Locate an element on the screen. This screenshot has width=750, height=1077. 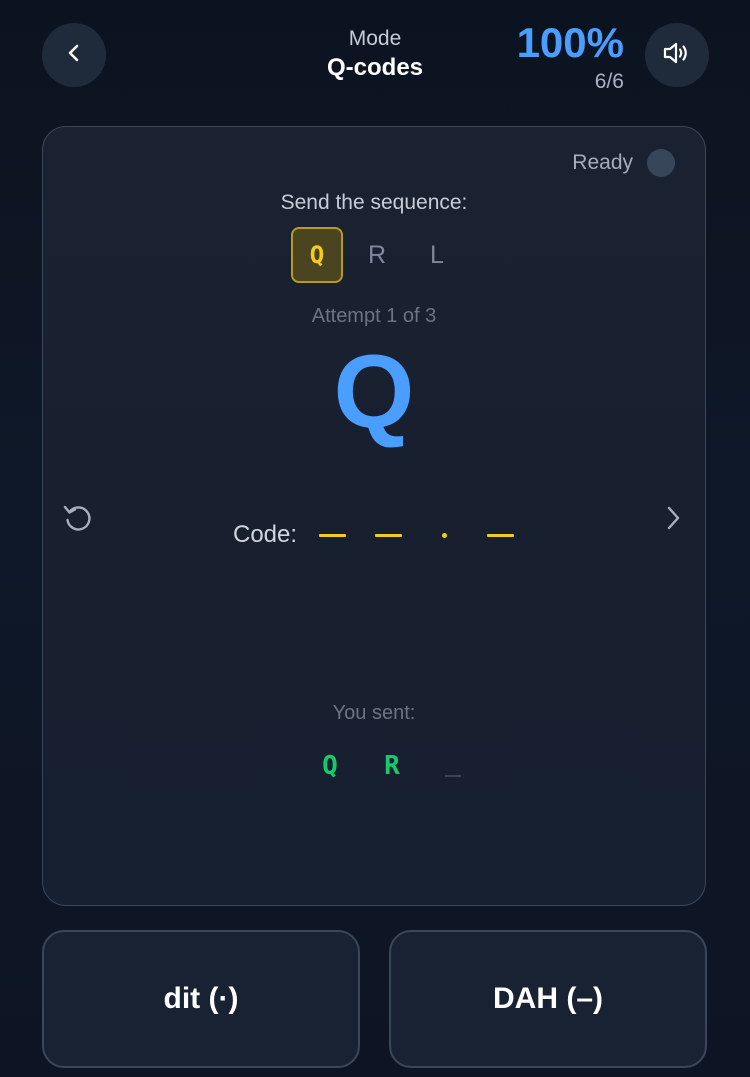
dah-button: DAH (–) is located at coordinates (548, 999).